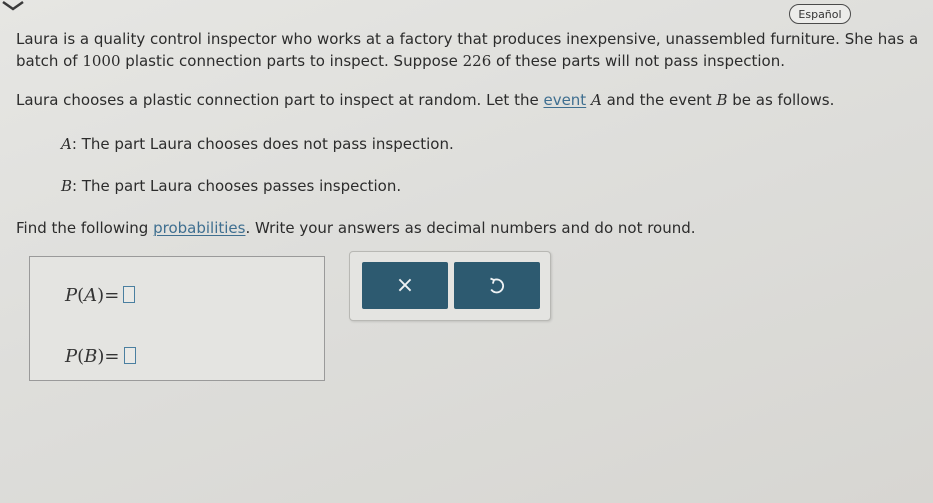 This screenshot has height=503, width=933. What do you see at coordinates (722, 100) in the screenshot?
I see `variable-b: B` at bounding box center [722, 100].